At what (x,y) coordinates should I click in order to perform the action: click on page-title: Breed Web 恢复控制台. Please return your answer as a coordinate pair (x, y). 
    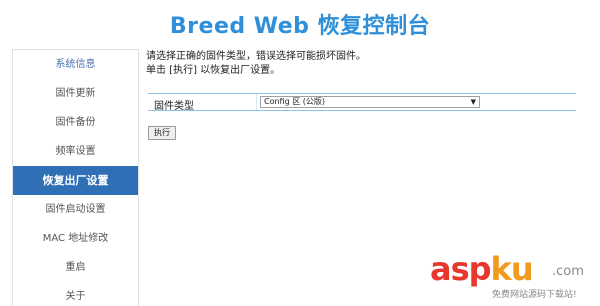
    Looking at the image, I should click on (300, 26).